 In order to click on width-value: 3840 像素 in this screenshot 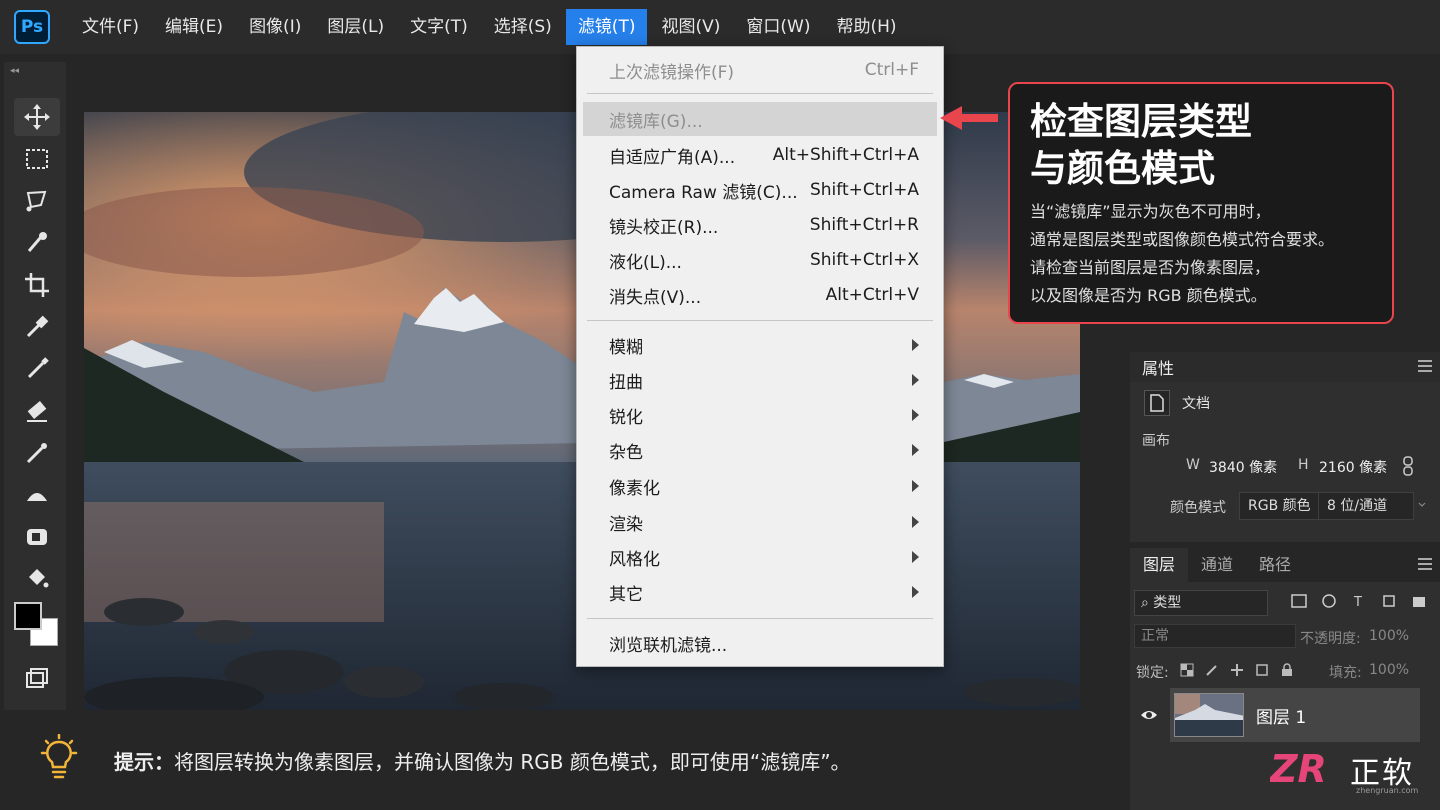, I will do `click(1243, 467)`.